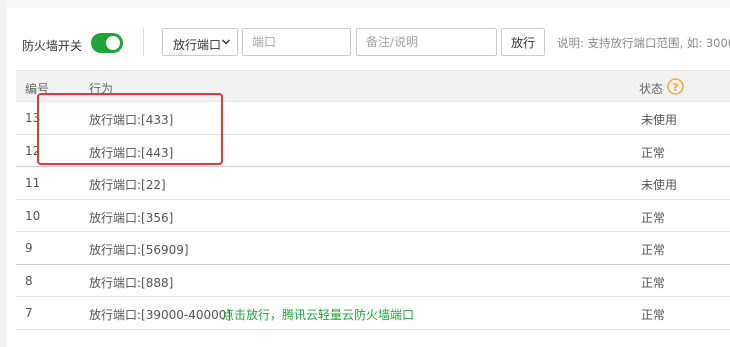  I want to click on table-row: 9 放行端口:[56909] 正常, so click(373, 248).